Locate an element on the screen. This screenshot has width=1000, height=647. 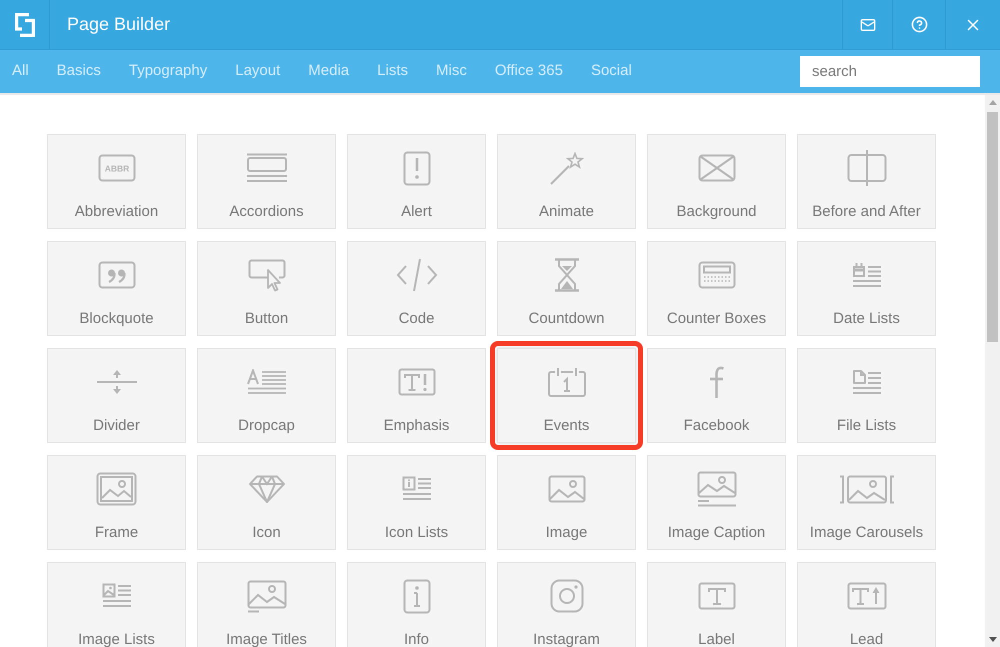
camera-icon is located at coordinates (567, 596).